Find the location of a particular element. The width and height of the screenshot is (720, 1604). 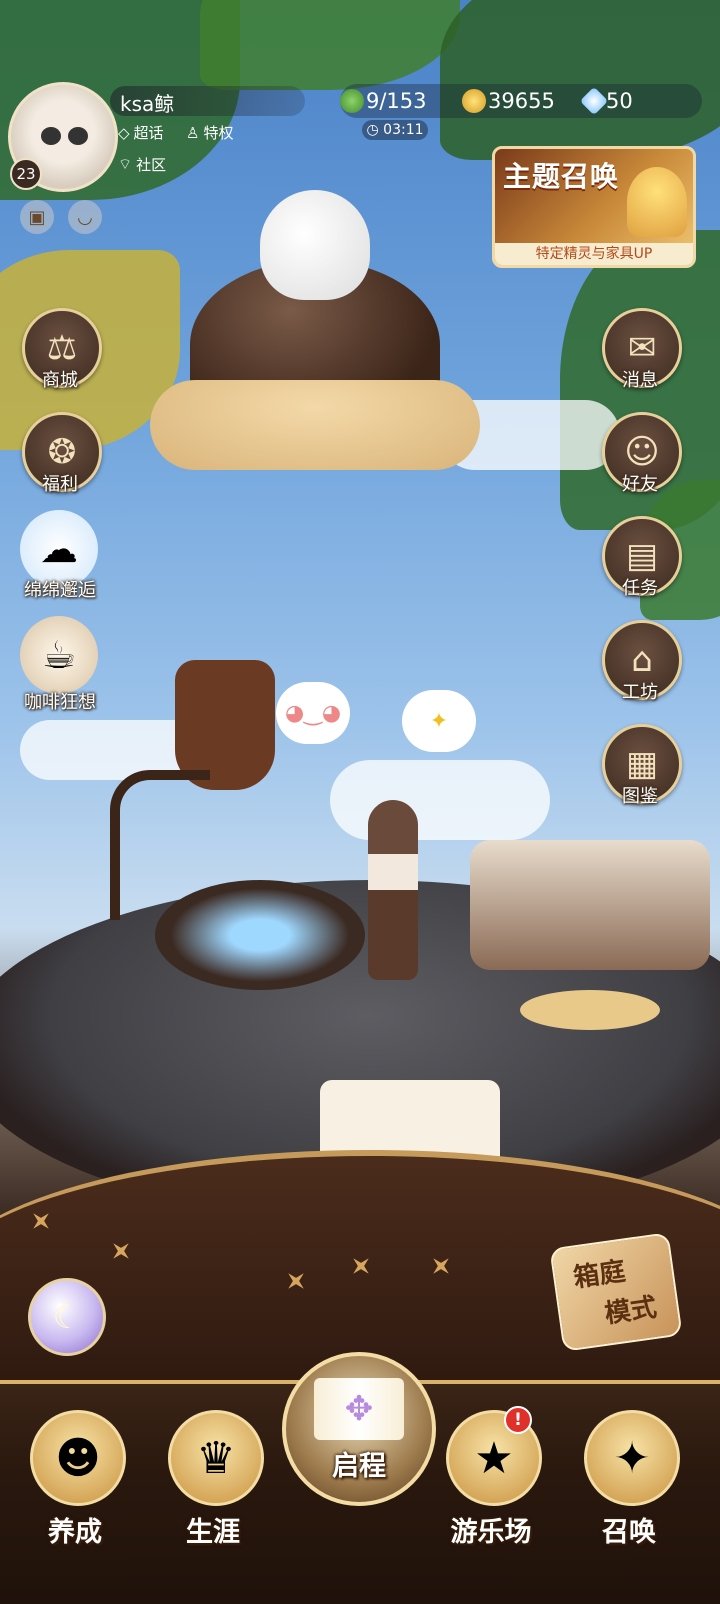

album-label: 图鉴 is located at coordinates (640, 796).